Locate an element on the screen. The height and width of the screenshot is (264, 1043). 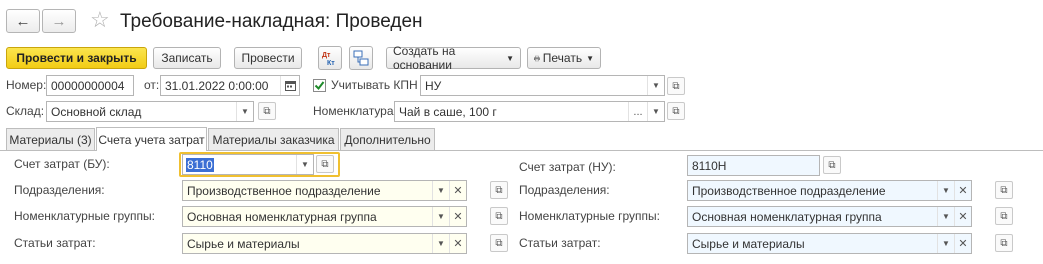
nomenclature-field: Чай в саше, 100 г ... ▼ is located at coordinates (529, 111).